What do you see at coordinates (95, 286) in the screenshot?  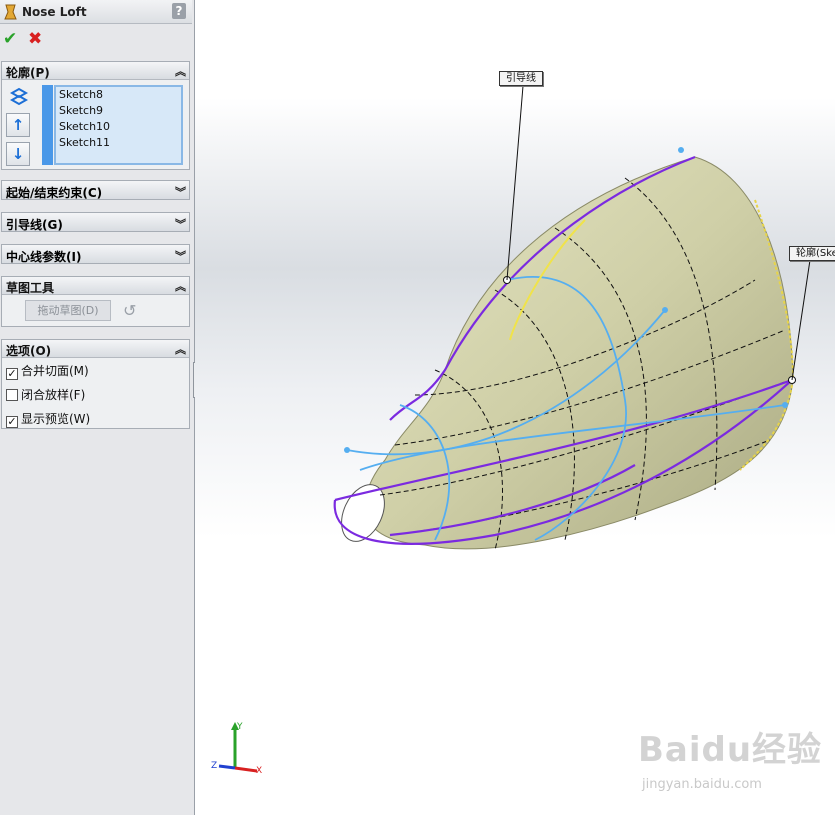 I see `sketch-tools-header: 草图工具 ︽` at bounding box center [95, 286].